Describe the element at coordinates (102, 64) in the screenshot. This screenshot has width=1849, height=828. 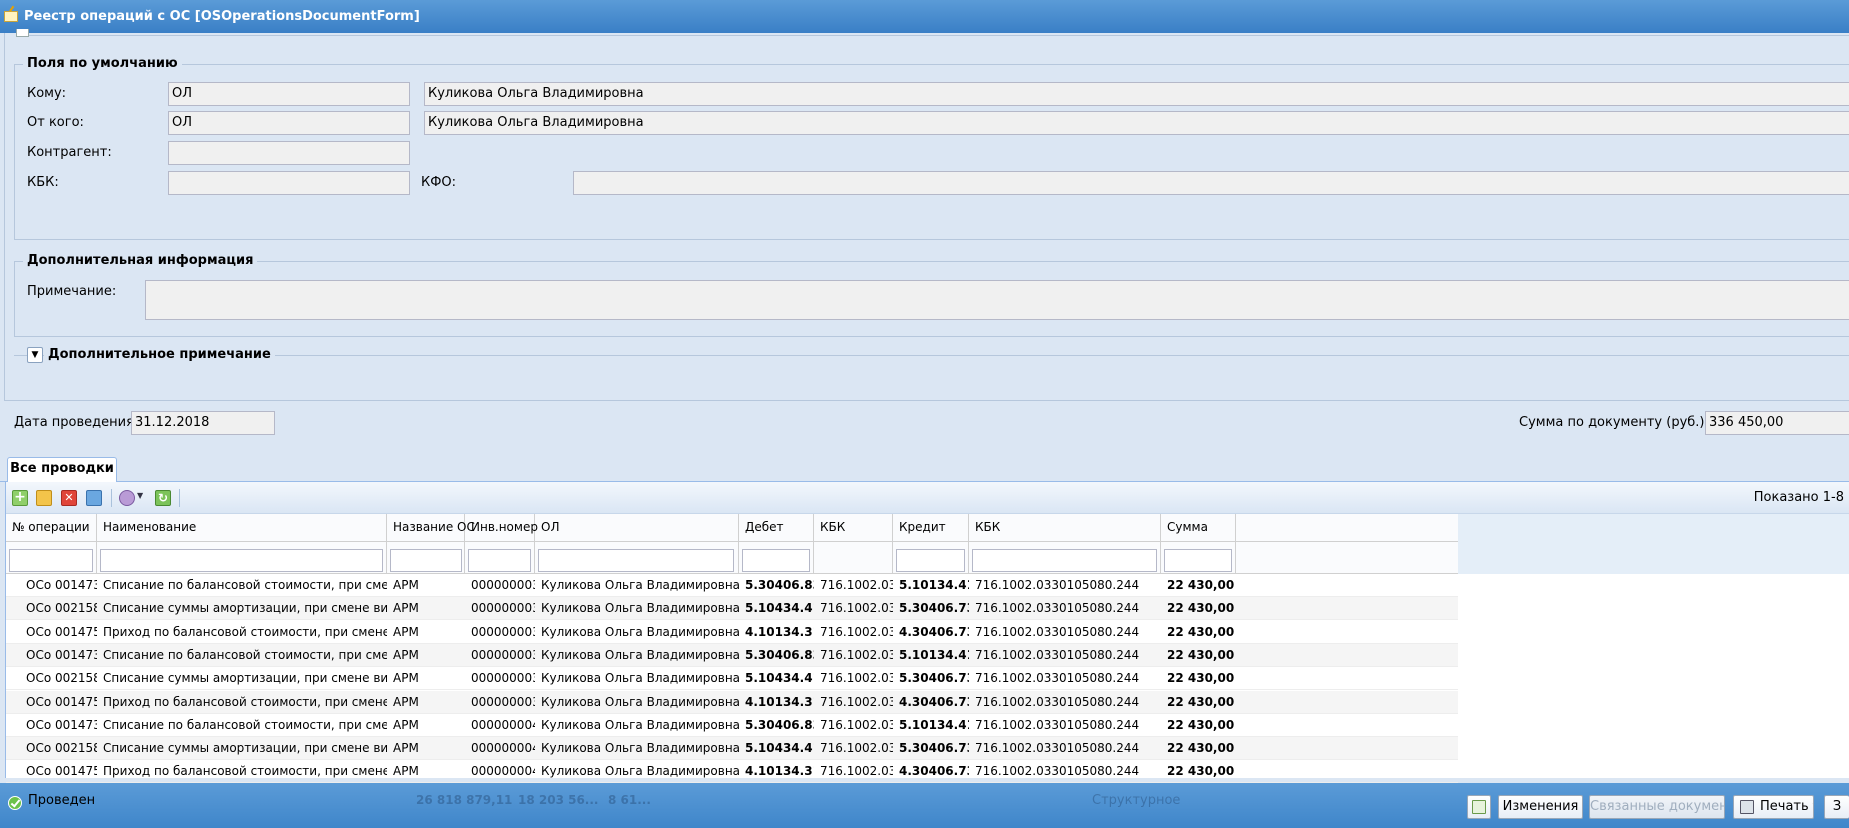
I see `defaults-fieldset-title: Поля по умолчанию` at that location.